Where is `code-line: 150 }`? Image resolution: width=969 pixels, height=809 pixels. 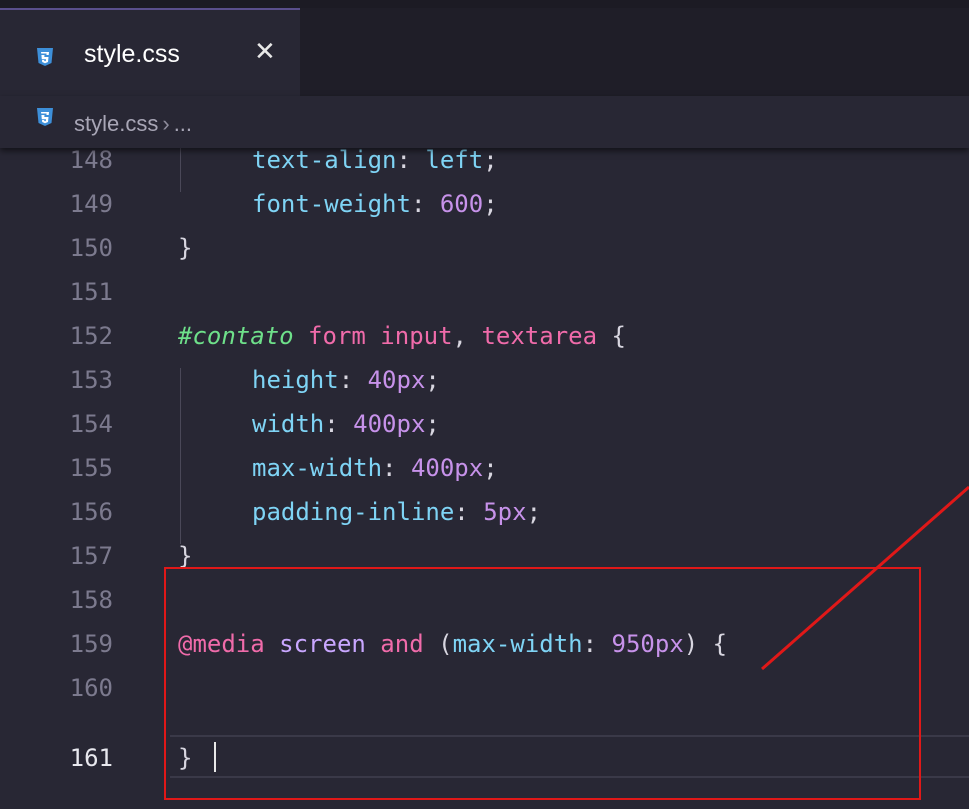
code-line: 150 } is located at coordinates (484, 248).